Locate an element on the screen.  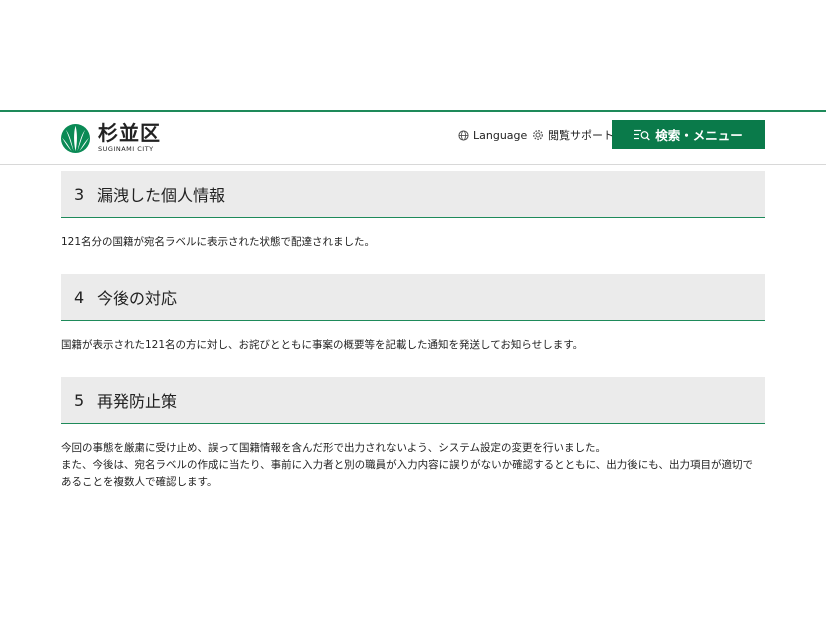
suginami-logo: 杉並区 SUGINAMI CITY is located at coordinates (110, 139).